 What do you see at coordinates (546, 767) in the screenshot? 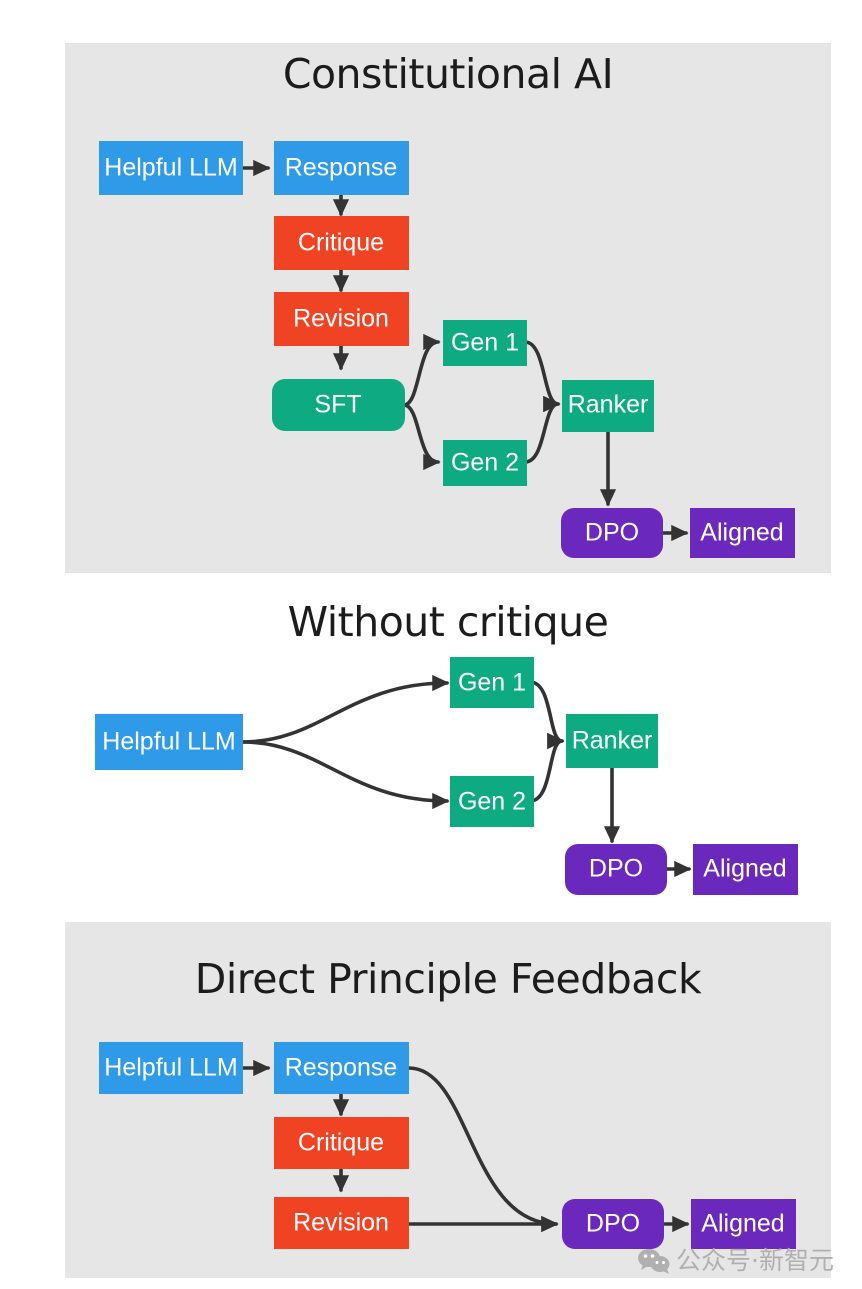
I see `edge-gen2-to-ranker` at bounding box center [546, 767].